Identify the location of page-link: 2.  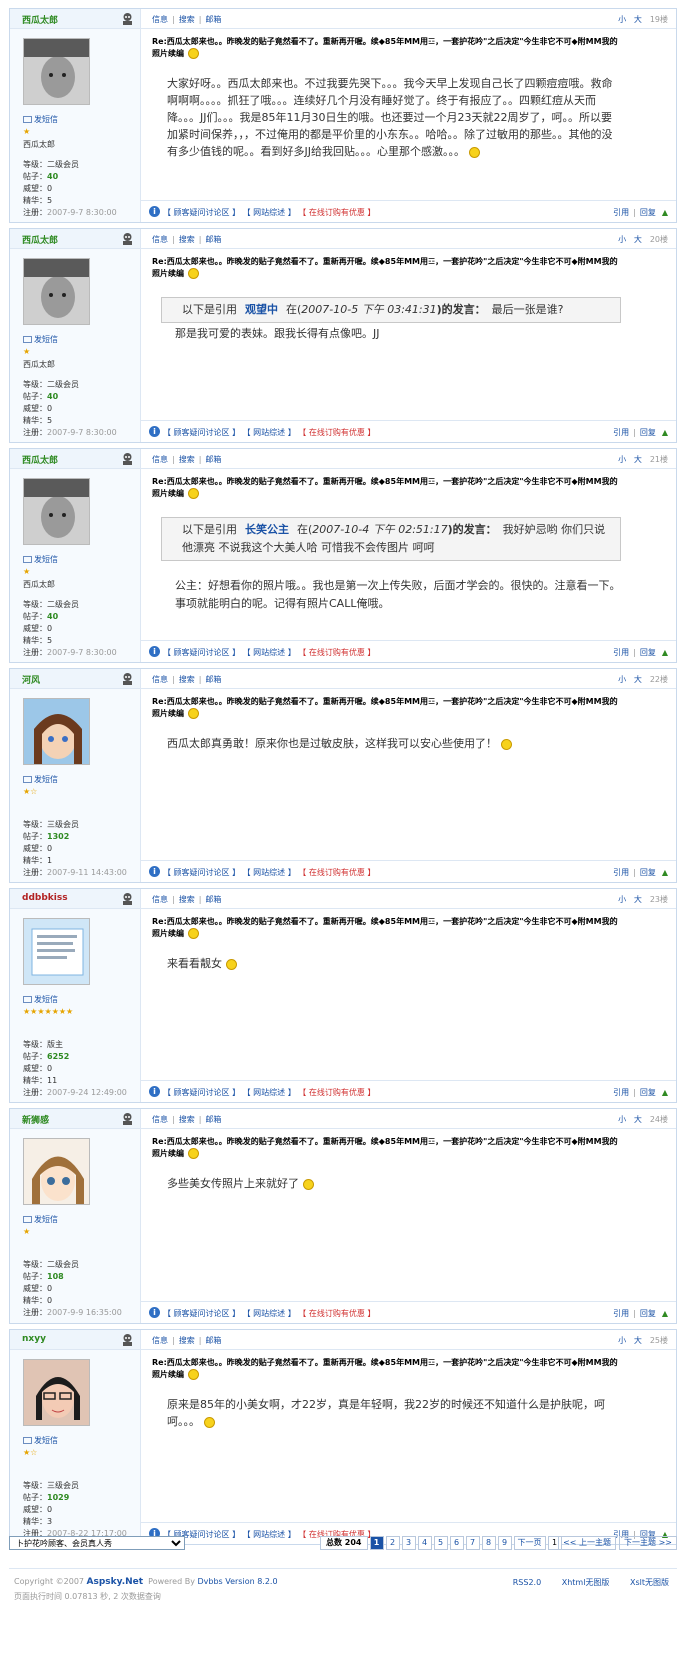
(392, 1543).